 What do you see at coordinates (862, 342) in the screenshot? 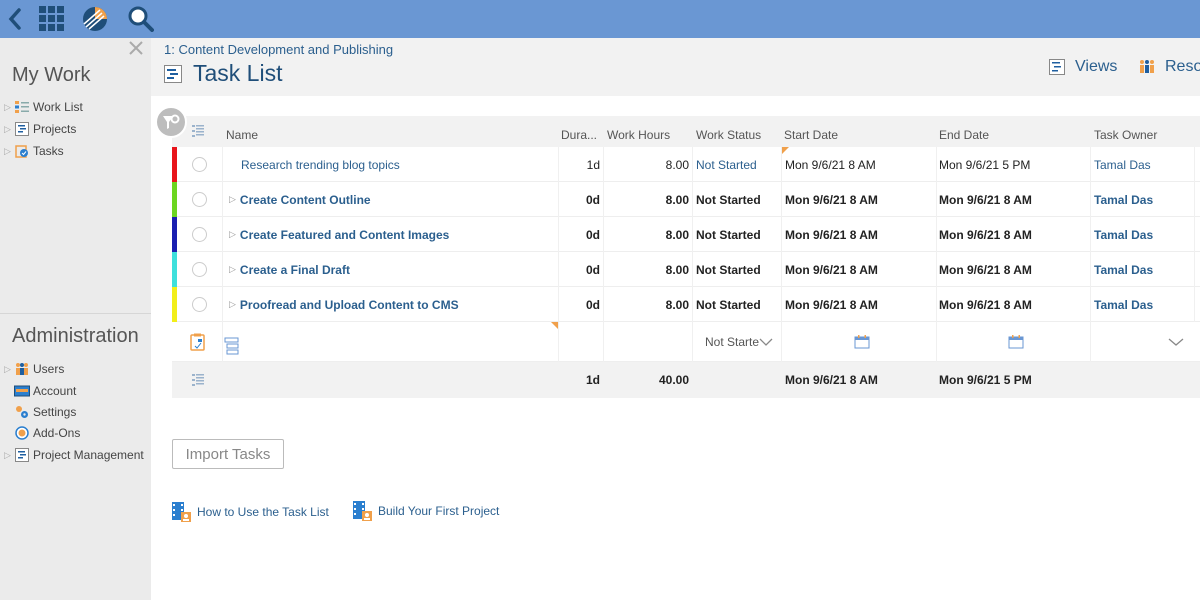
I see `start-date-picker` at bounding box center [862, 342].